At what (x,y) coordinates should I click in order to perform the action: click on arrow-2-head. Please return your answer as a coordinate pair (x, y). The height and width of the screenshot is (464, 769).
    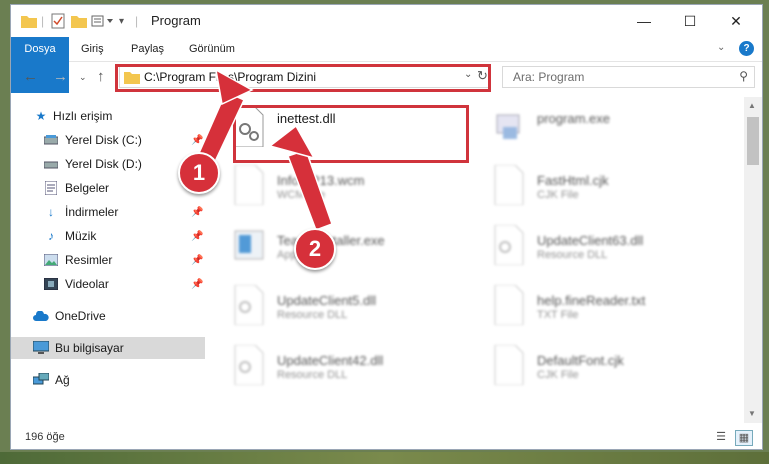
    Looking at the image, I should click on (292, 142).